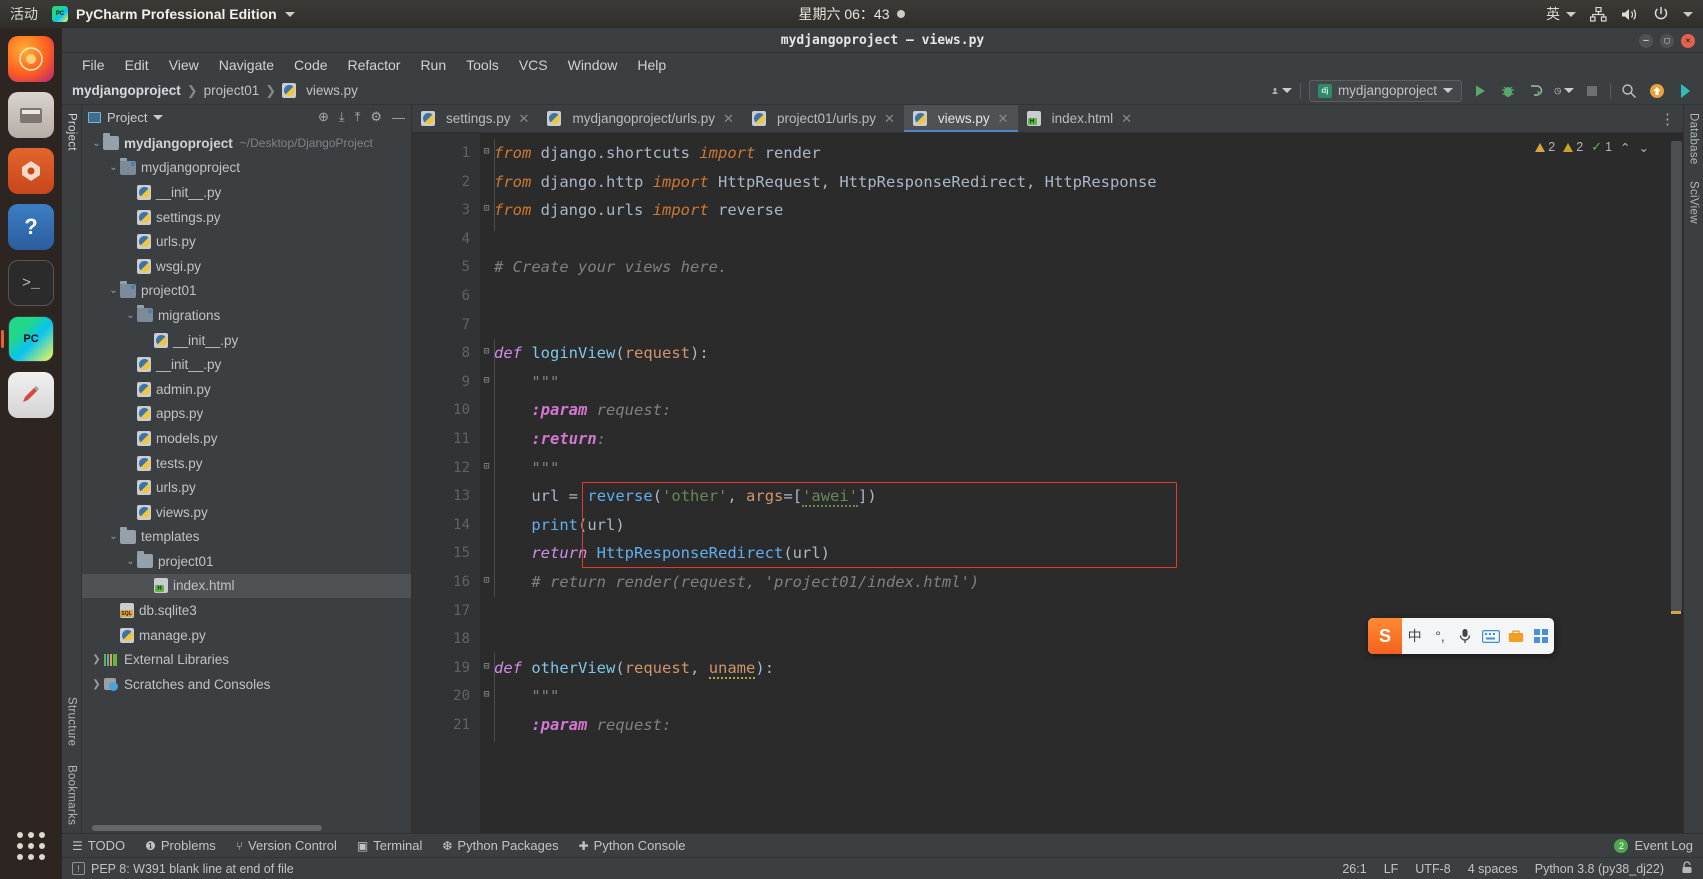 This screenshot has height=879, width=1703. I want to click on line-number: 1 ⊟, so click(451, 153).